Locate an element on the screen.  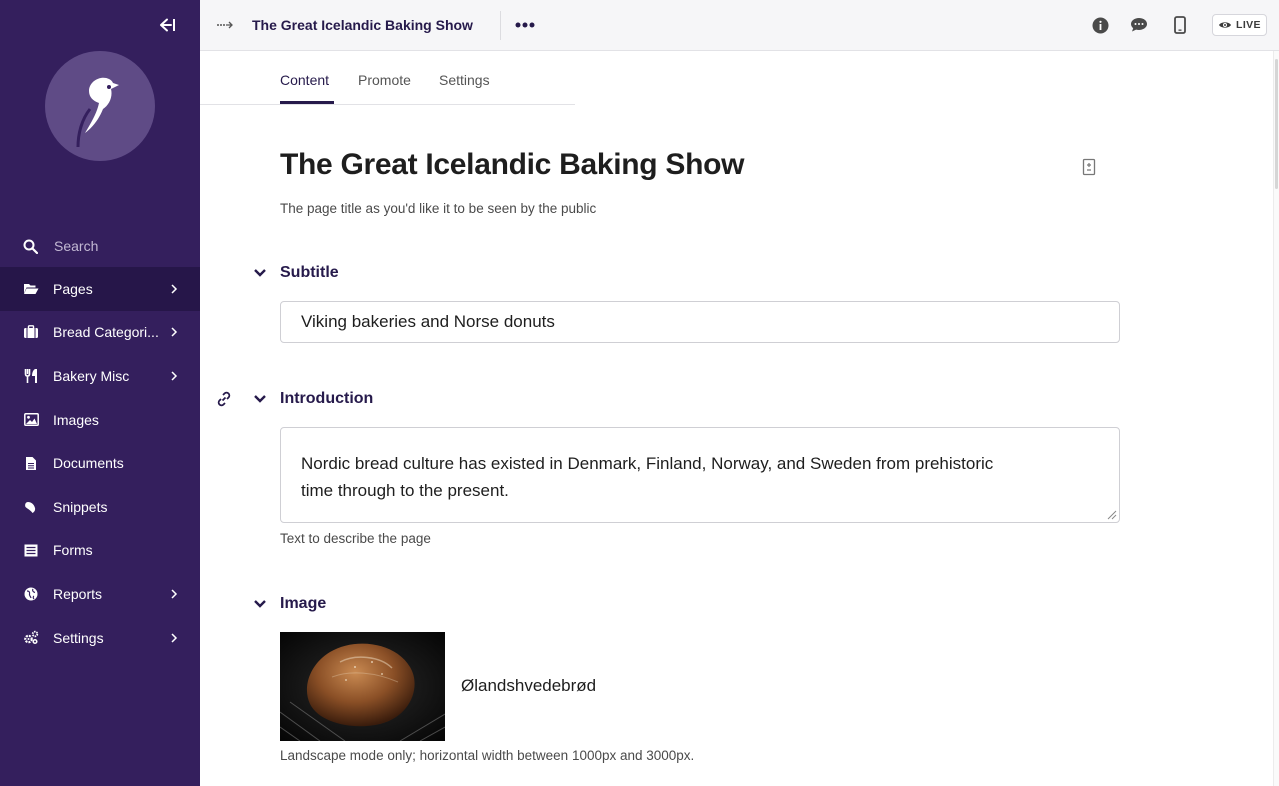
snippet-icon is located at coordinates (31, 507).